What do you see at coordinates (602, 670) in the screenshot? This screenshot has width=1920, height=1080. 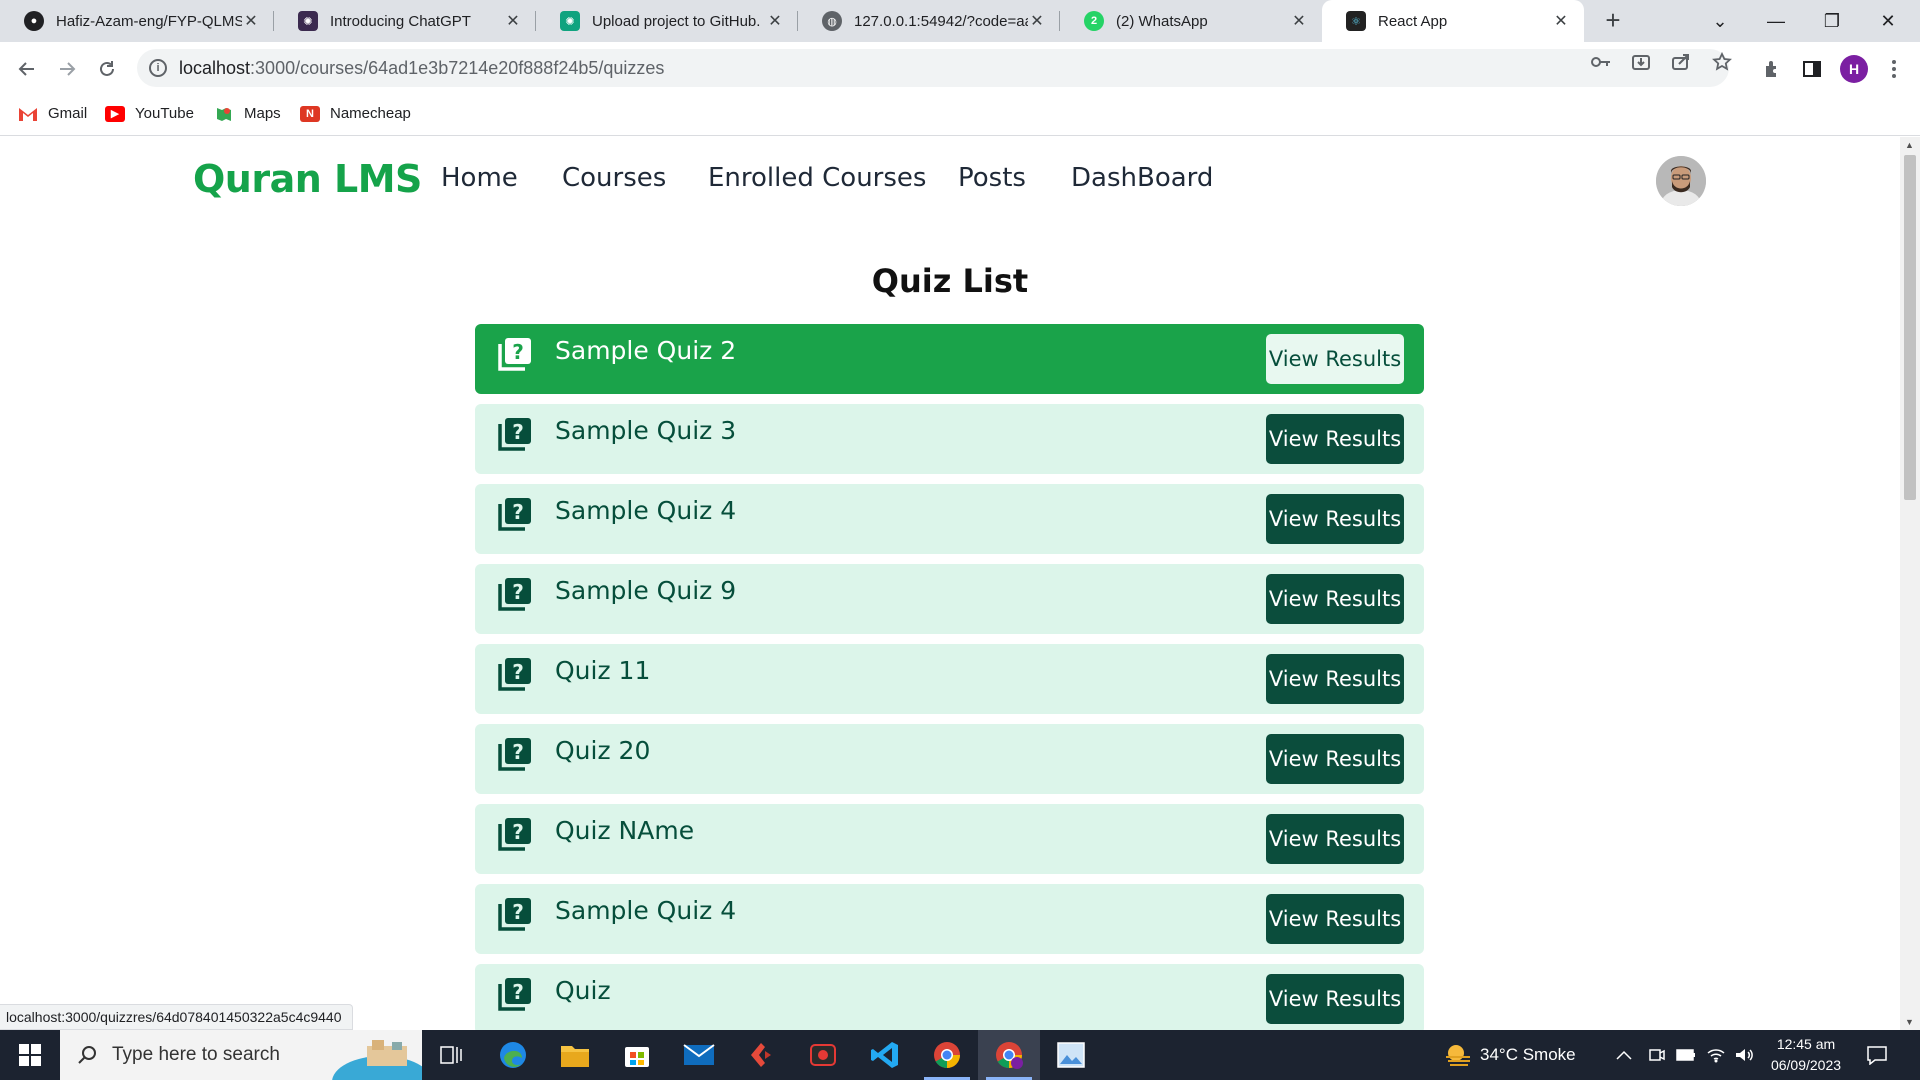 I see `quiz-name: Quiz 11` at bounding box center [602, 670].